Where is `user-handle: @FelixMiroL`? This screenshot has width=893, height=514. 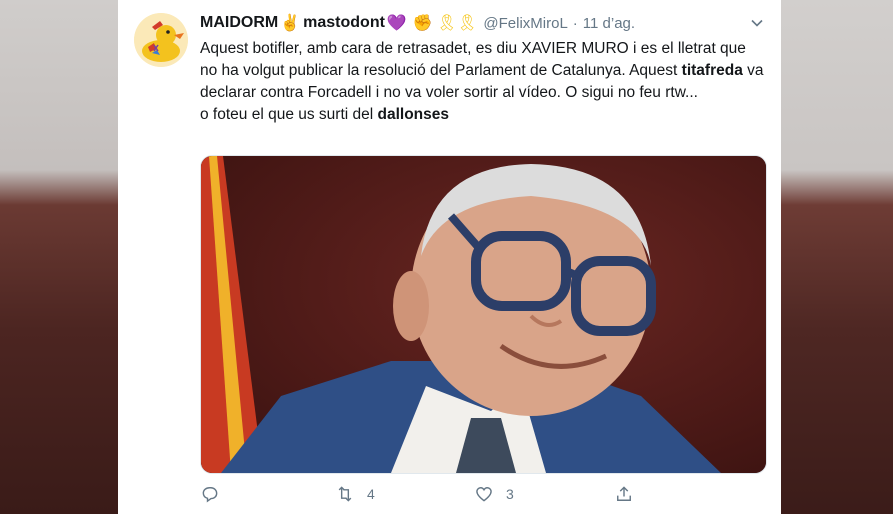
user-handle: @FelixMiroL is located at coordinates (525, 23).